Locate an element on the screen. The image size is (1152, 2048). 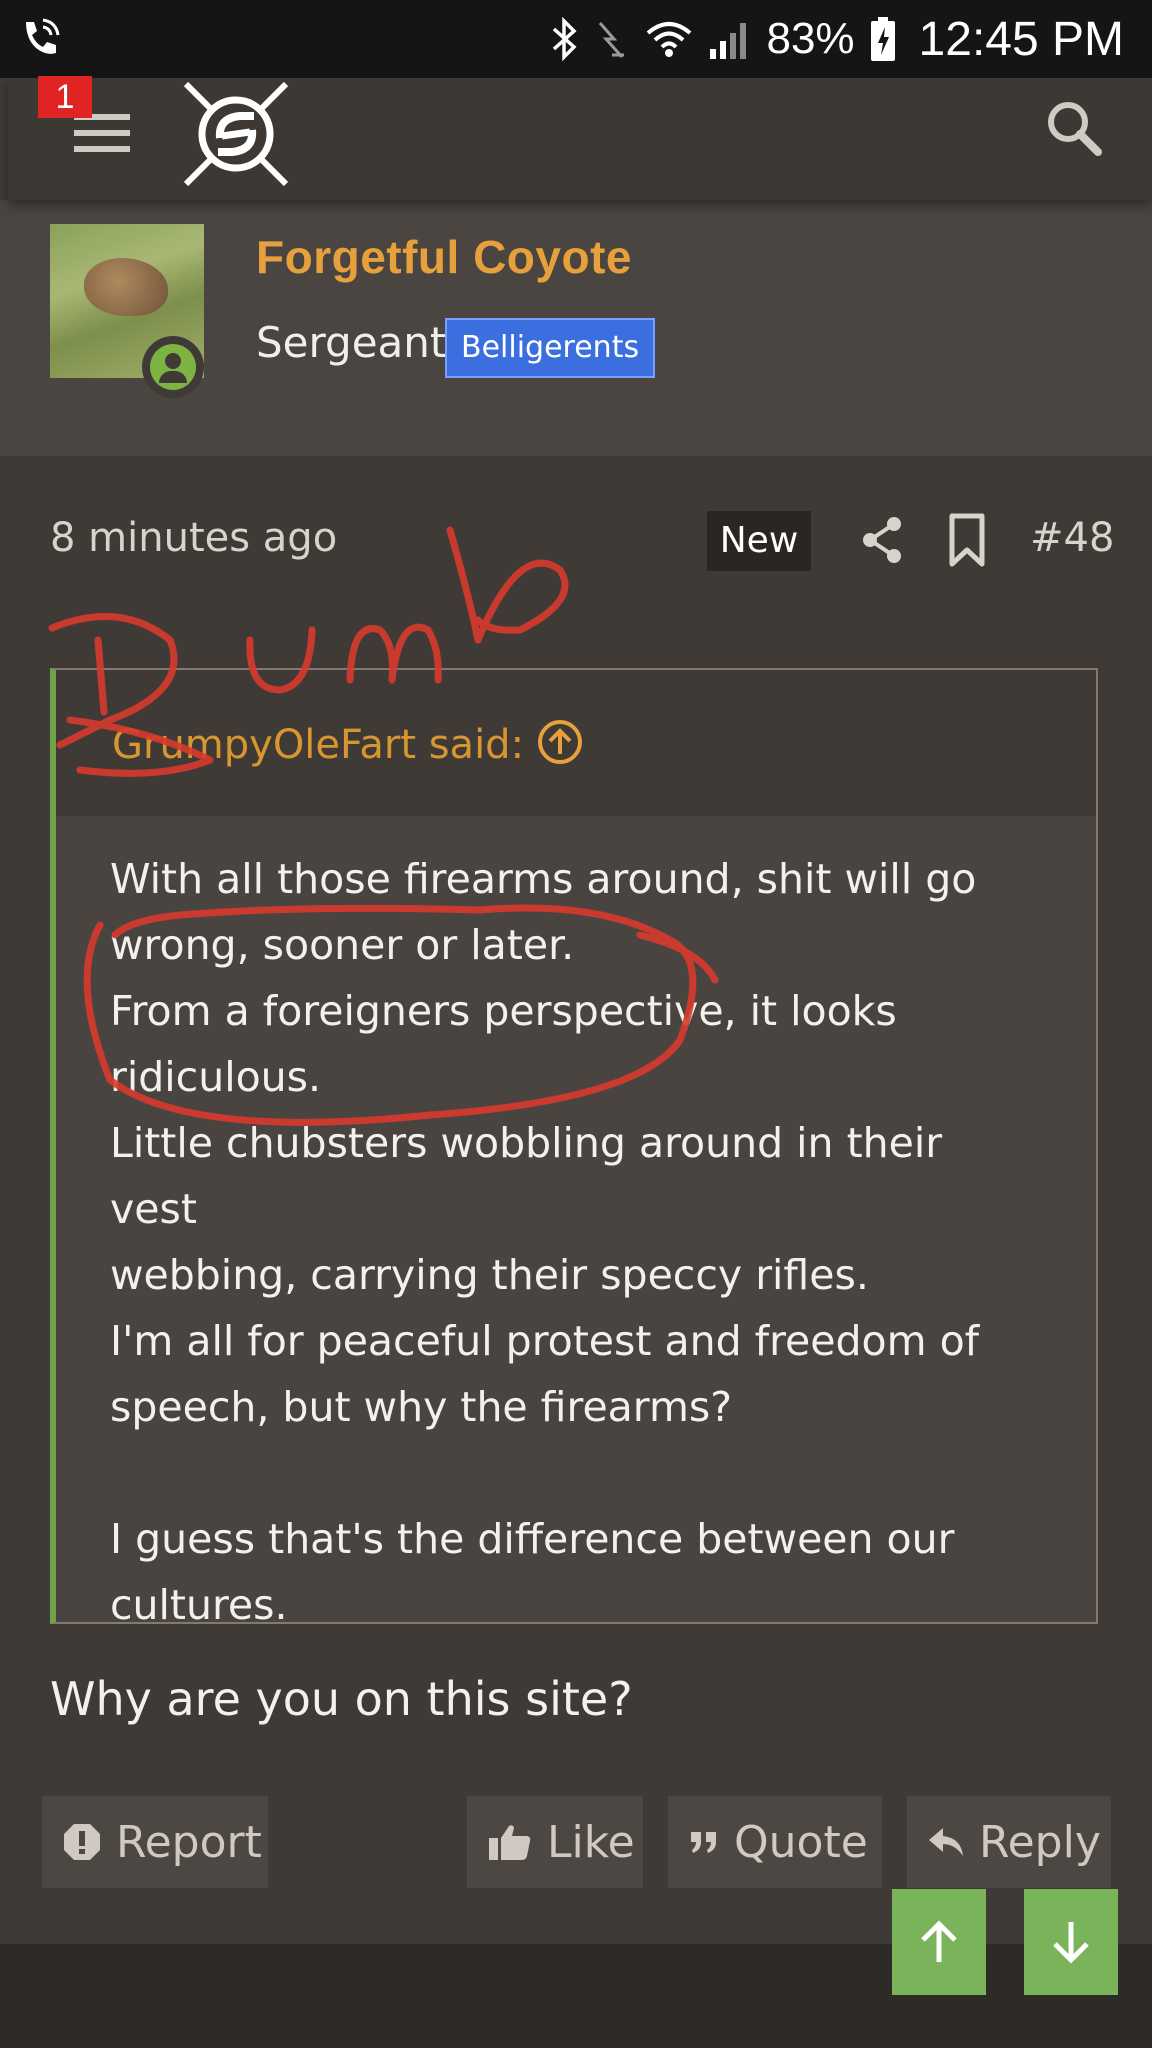
online-status-icon is located at coordinates (173, 367).